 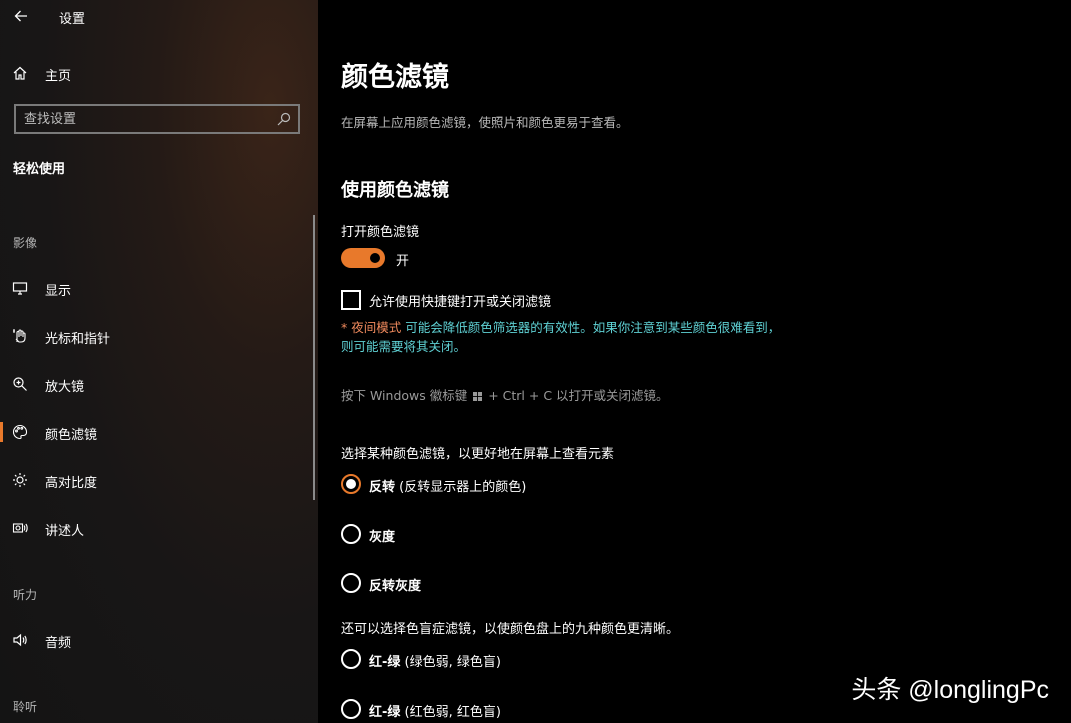 I want to click on search-input, so click(x=144, y=119).